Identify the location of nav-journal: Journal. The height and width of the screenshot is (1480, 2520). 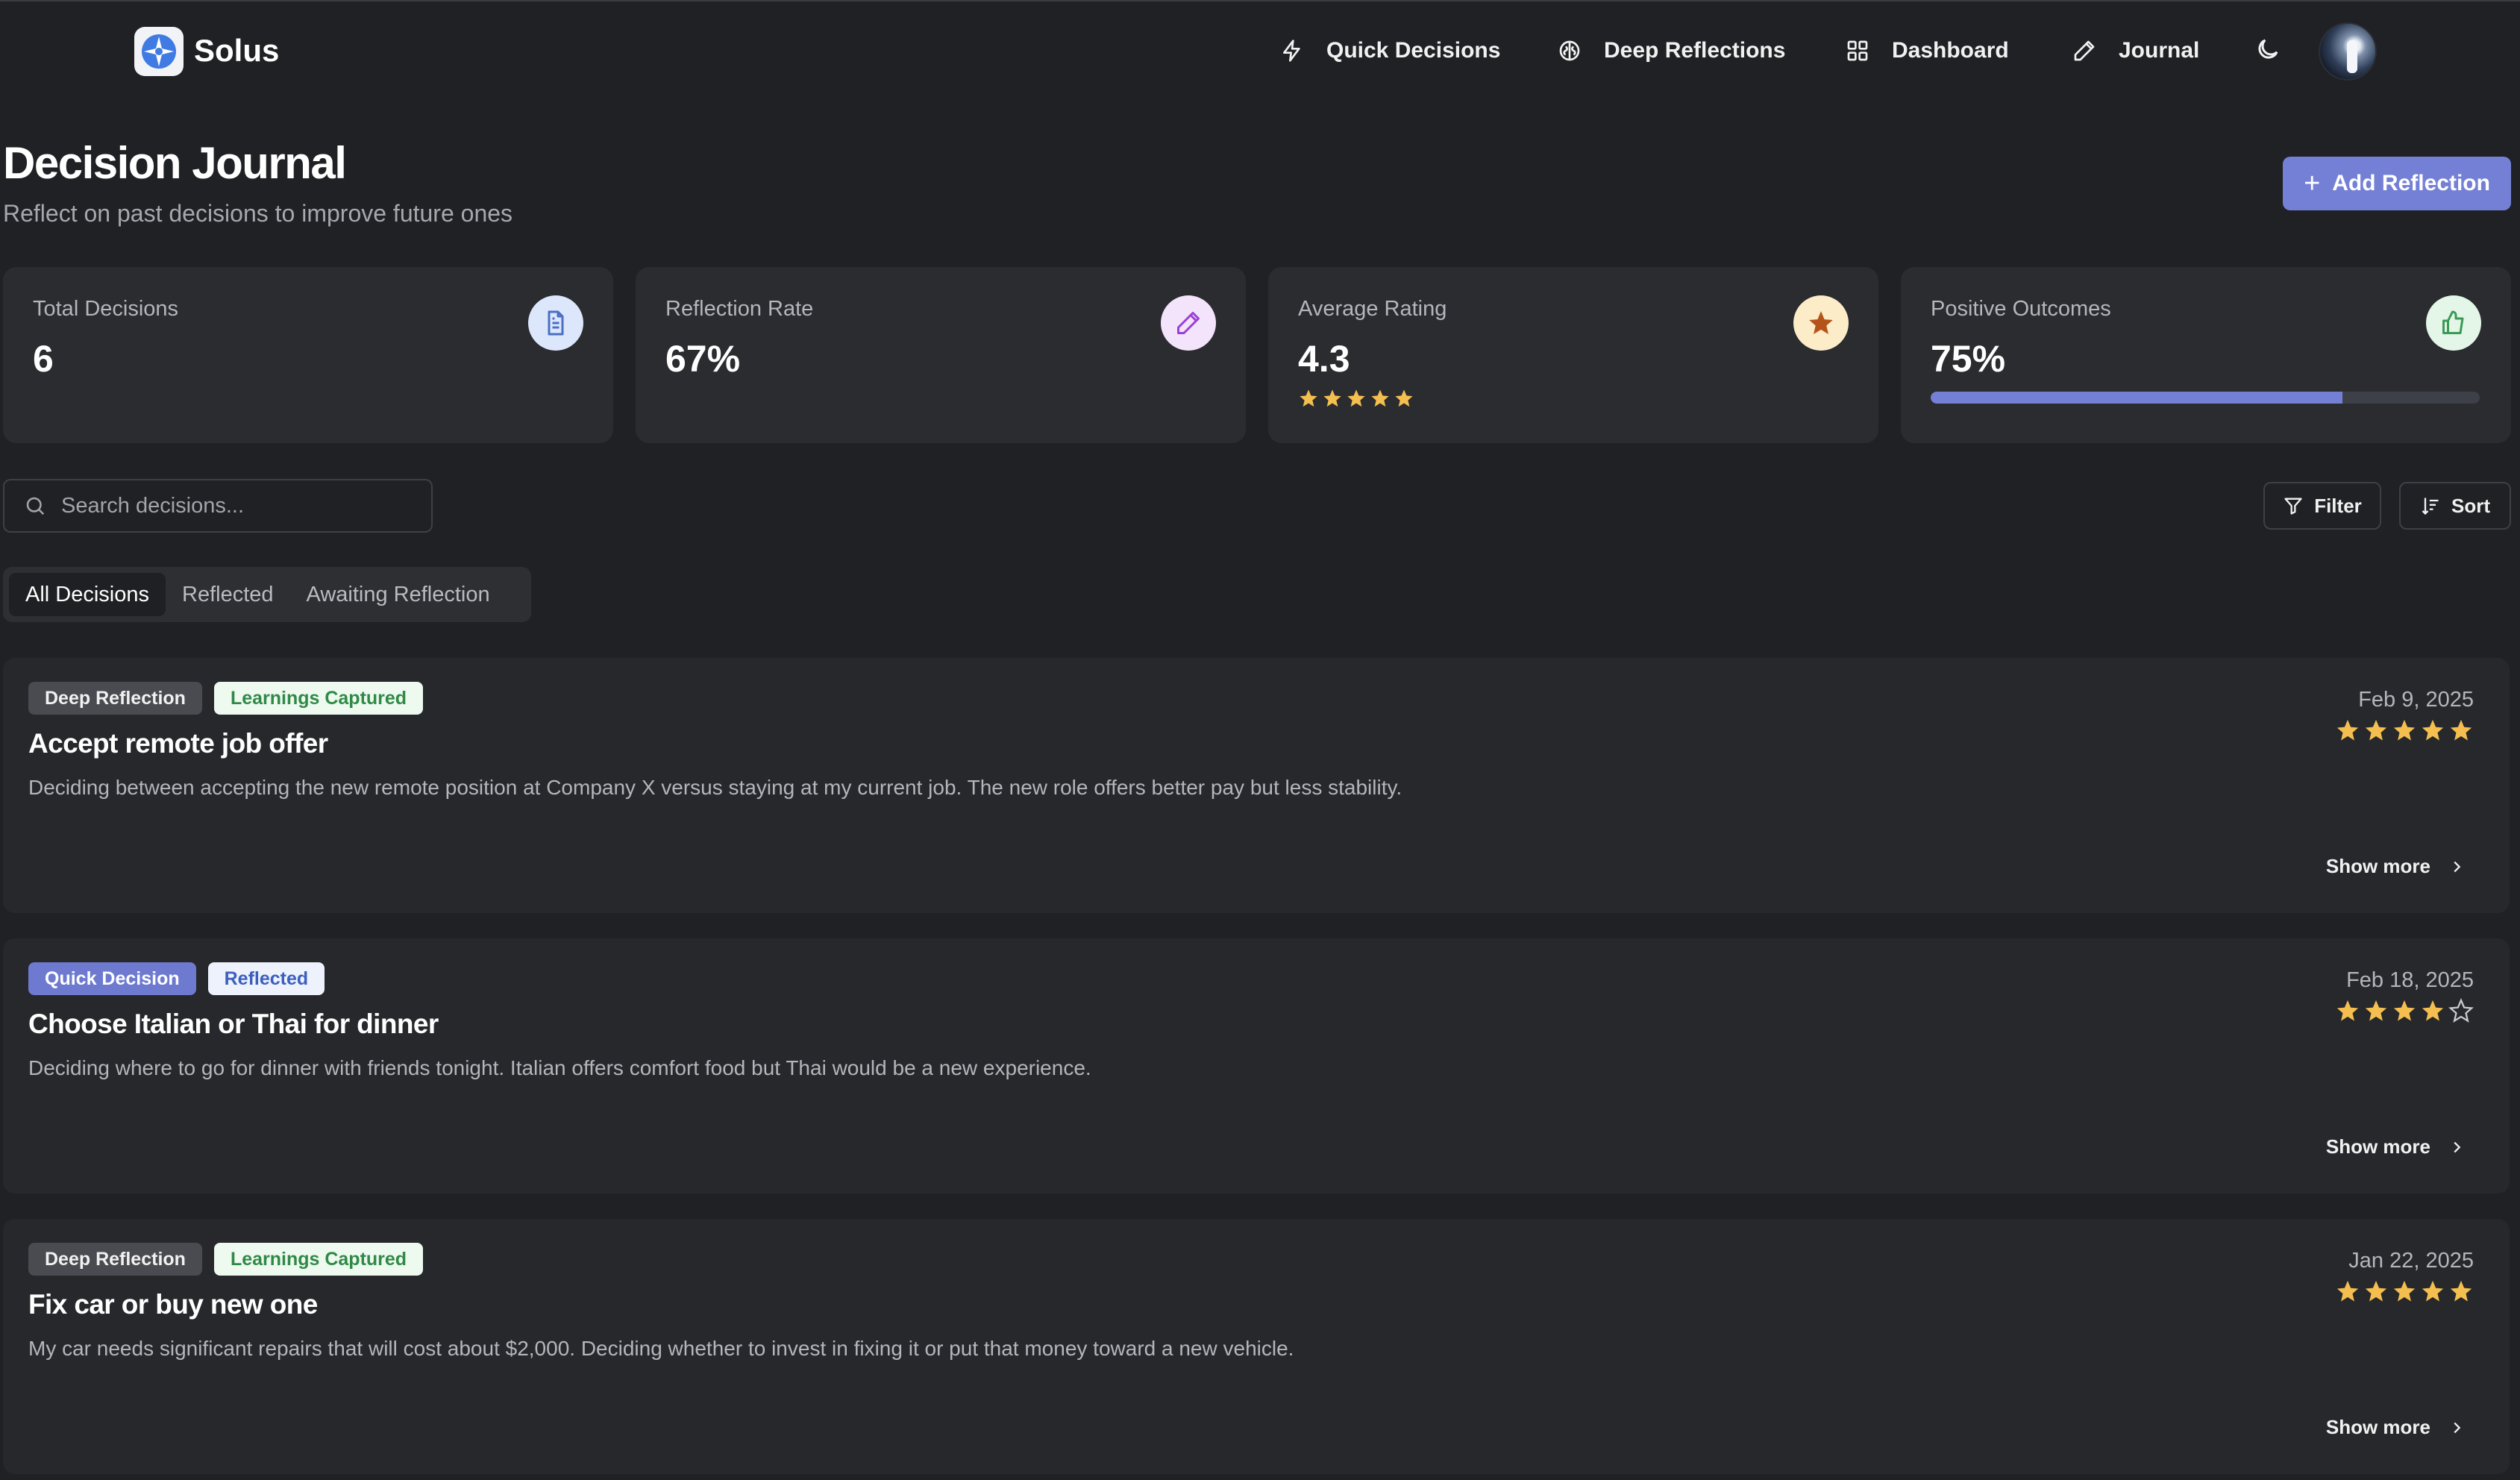
(2135, 51).